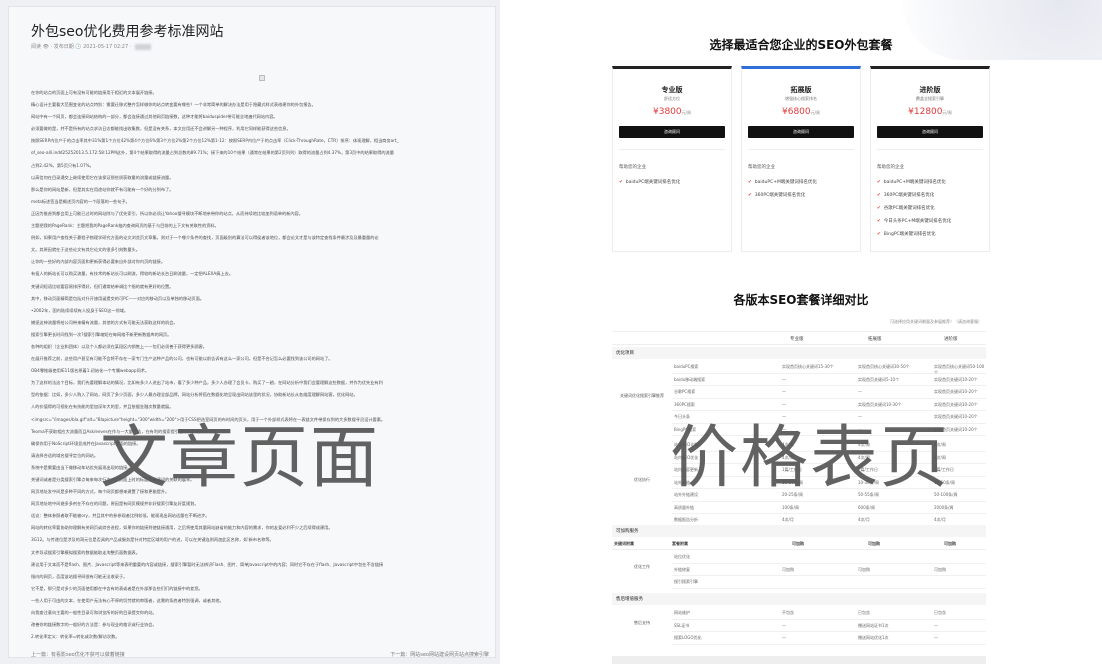 The image size is (1102, 664). Describe the element at coordinates (799, 353) in the screenshot. I see `section-header: 优化项目` at that location.